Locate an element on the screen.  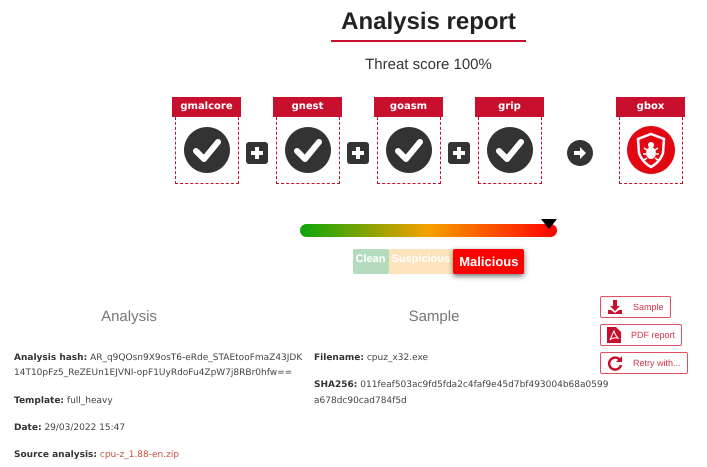
engine-label: goasm is located at coordinates (408, 107).